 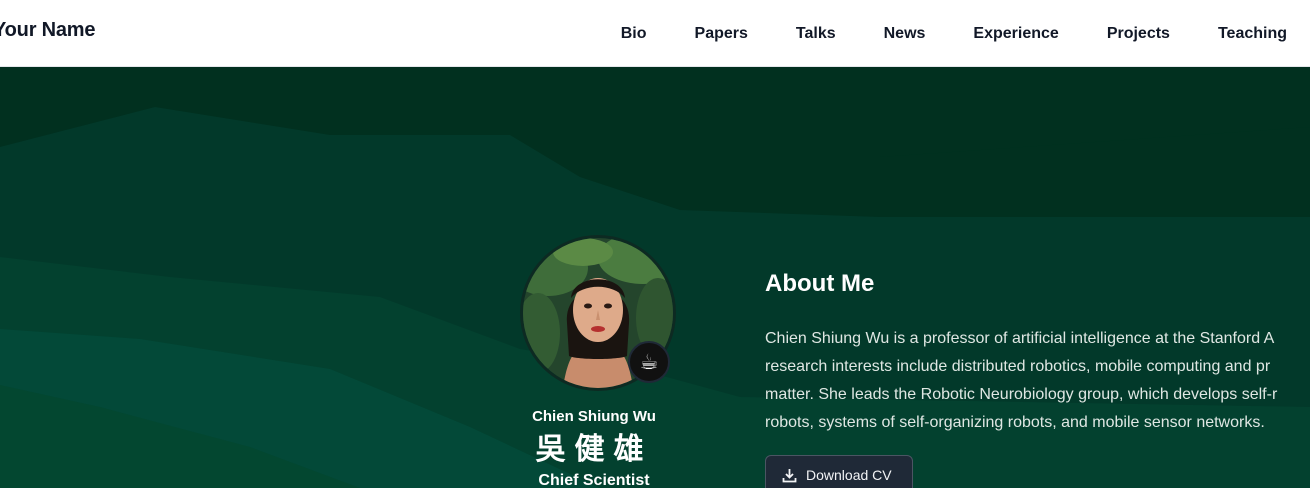 What do you see at coordinates (649, 362) in the screenshot?
I see `status-emoji-badge: ☕` at bounding box center [649, 362].